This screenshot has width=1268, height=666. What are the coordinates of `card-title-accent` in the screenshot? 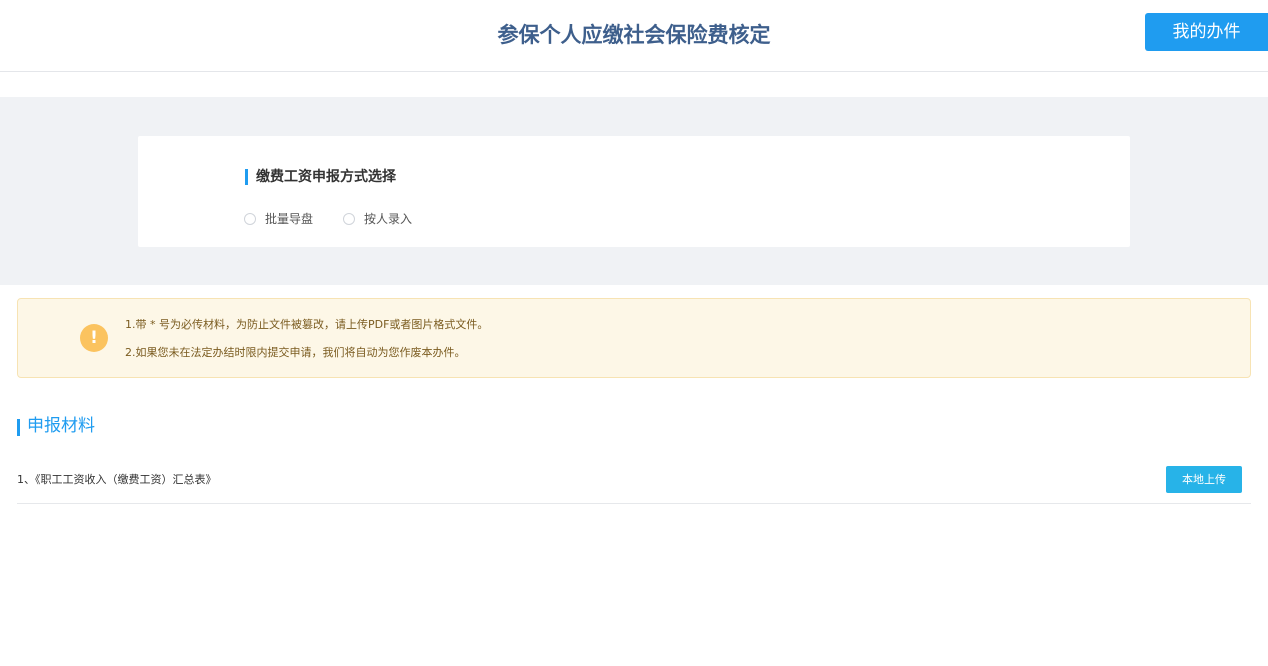 It's located at (246, 177).